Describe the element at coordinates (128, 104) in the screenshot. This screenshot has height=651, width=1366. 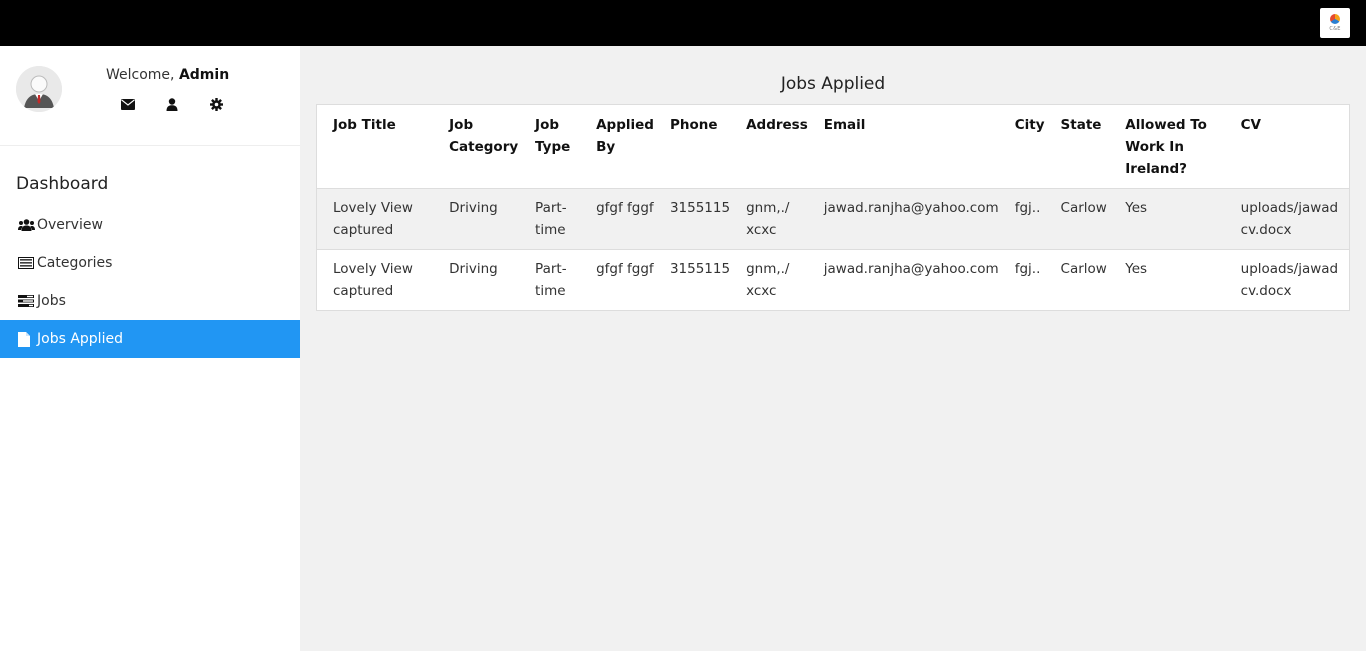
I see `envelope-icon` at that location.